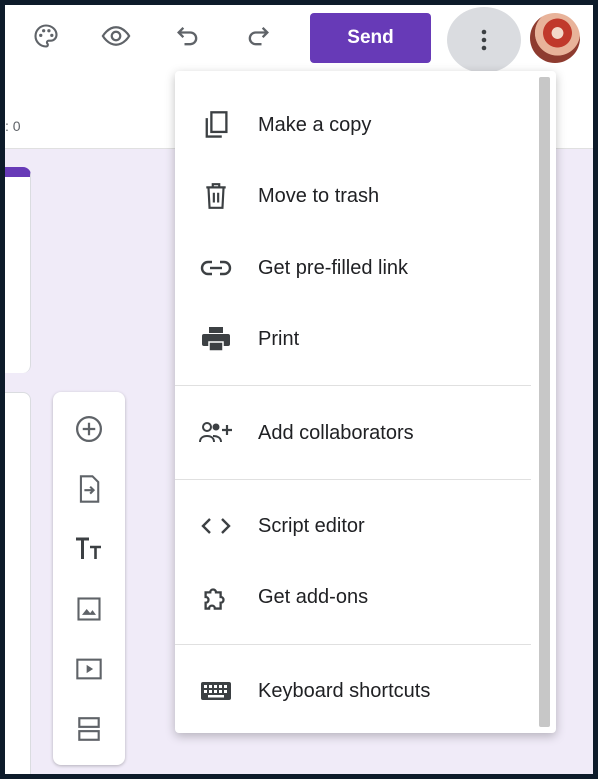 The width and height of the screenshot is (598, 779). I want to click on avatar, so click(555, 38).